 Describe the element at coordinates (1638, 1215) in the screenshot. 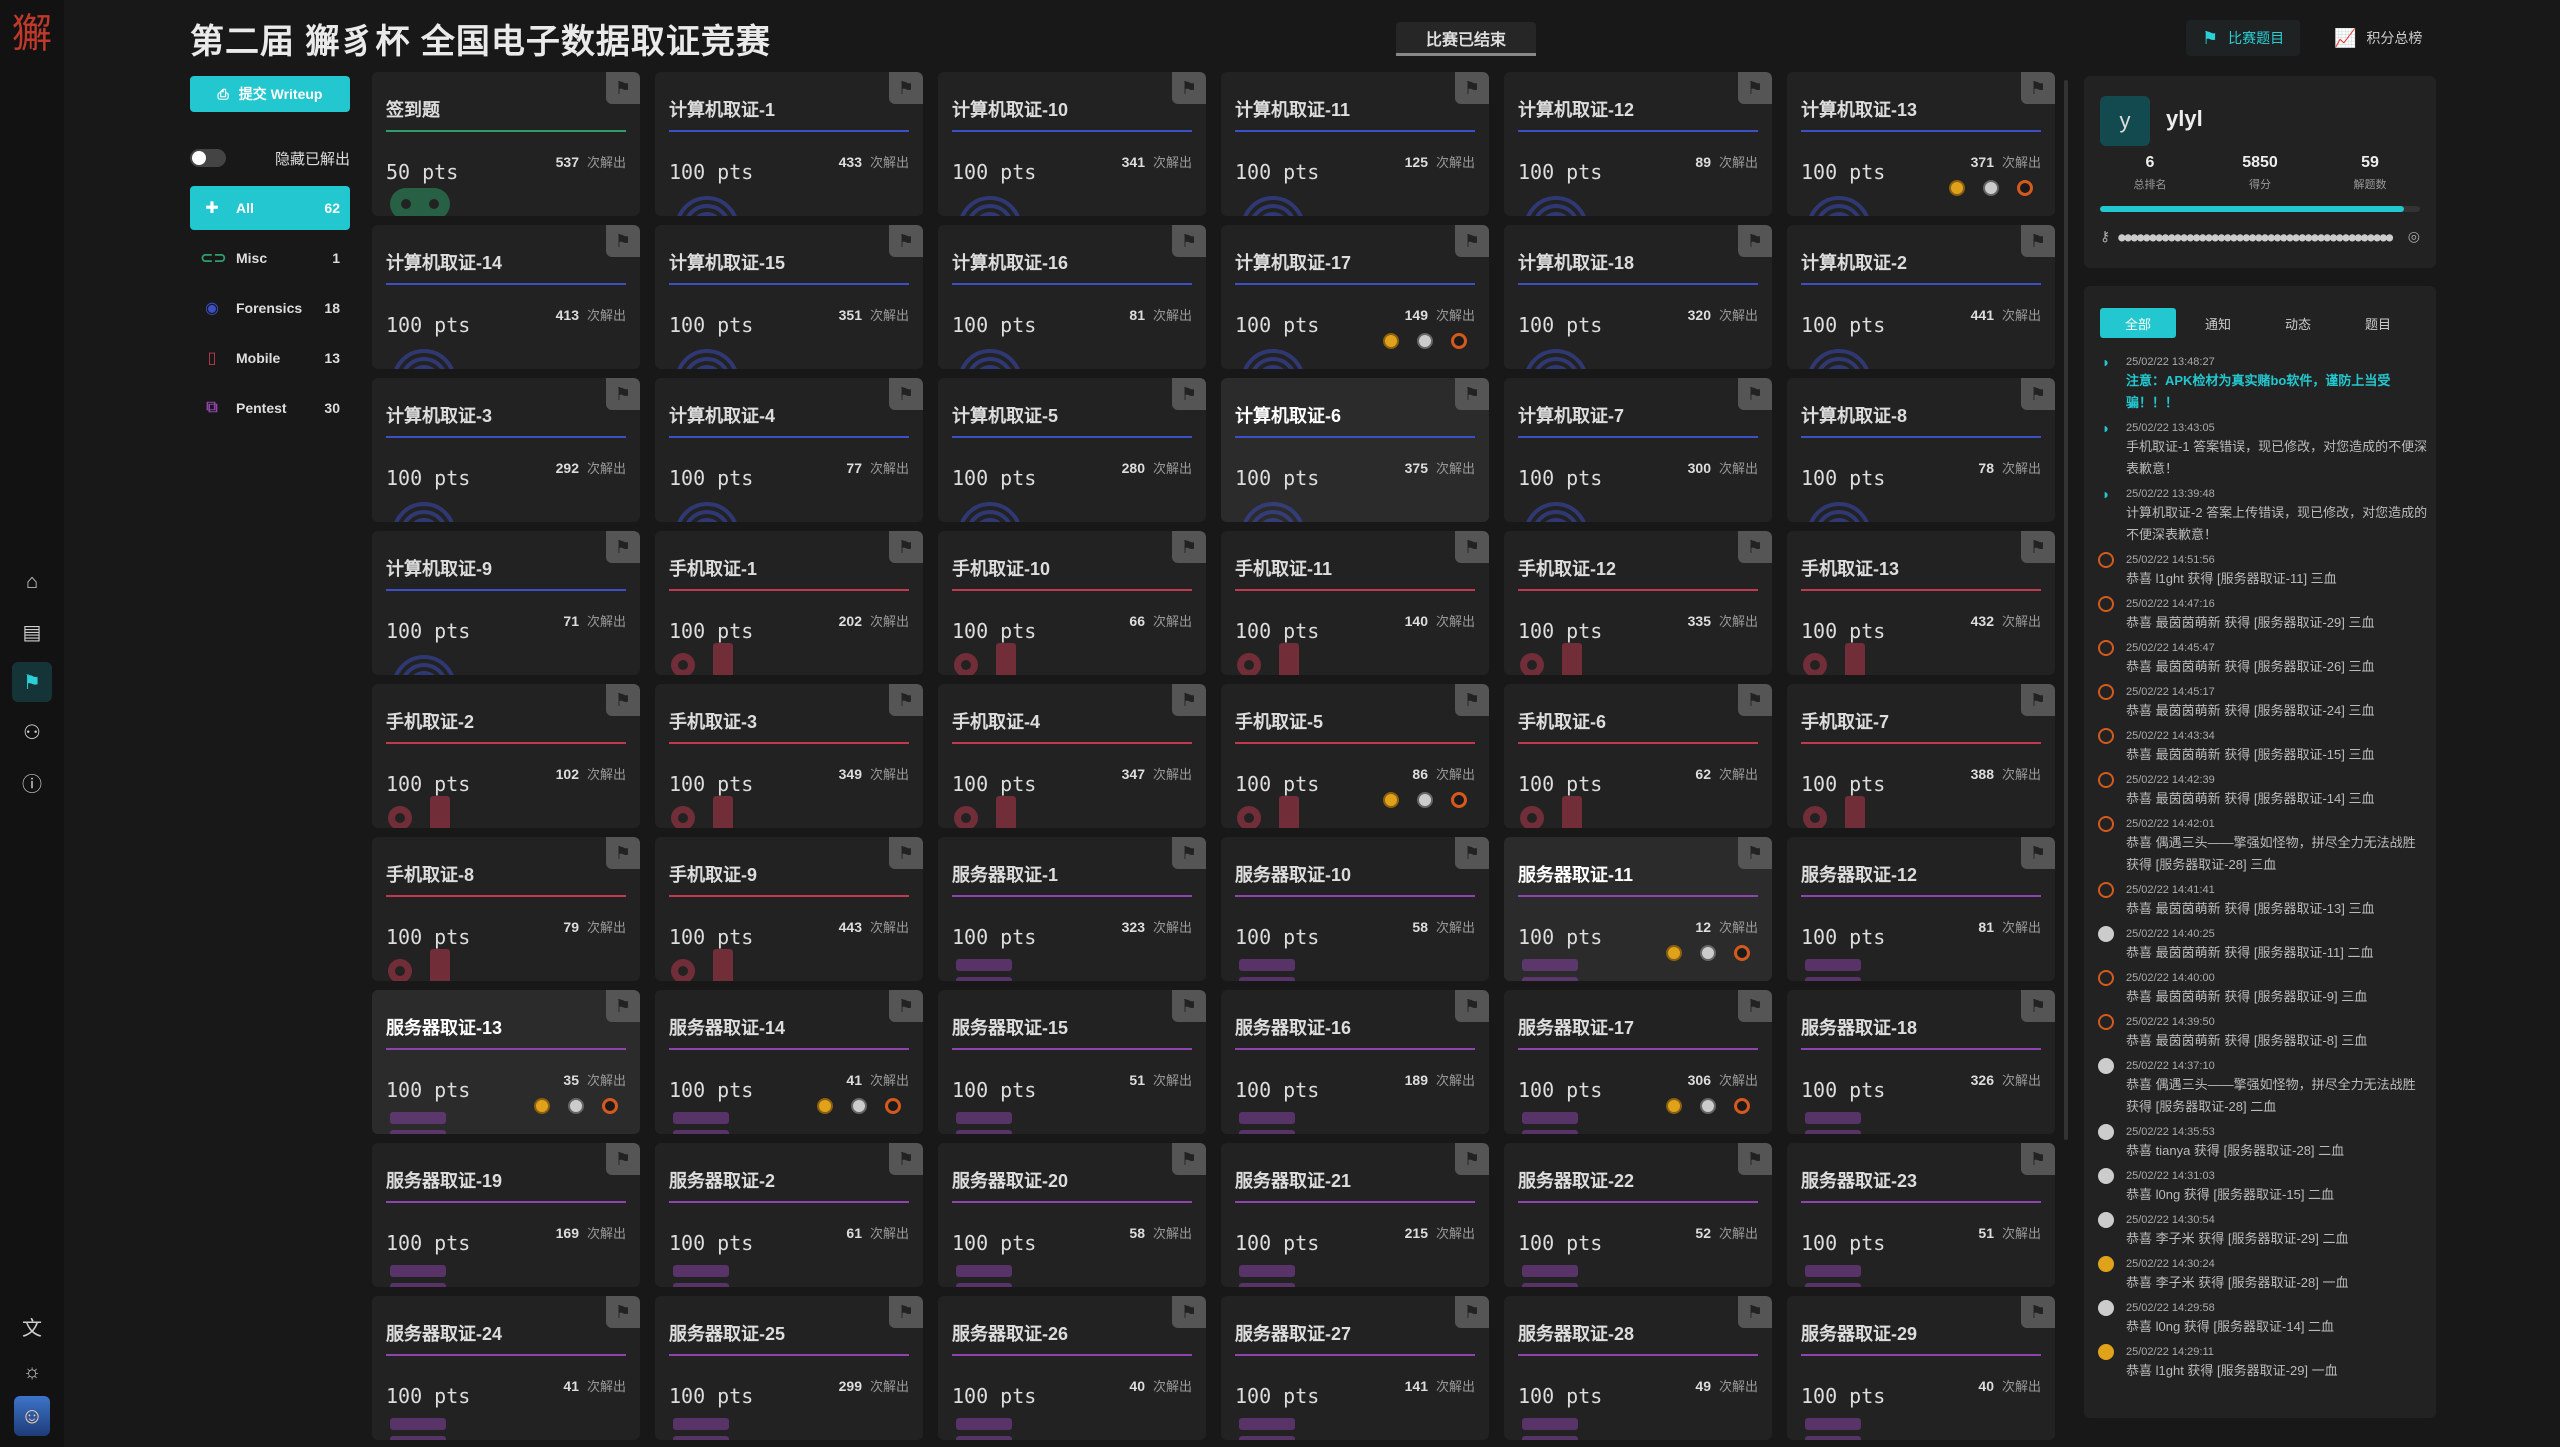

I see `challenge-card: ⚑ 服务器取证-22 100 pts 52 次解出` at that location.